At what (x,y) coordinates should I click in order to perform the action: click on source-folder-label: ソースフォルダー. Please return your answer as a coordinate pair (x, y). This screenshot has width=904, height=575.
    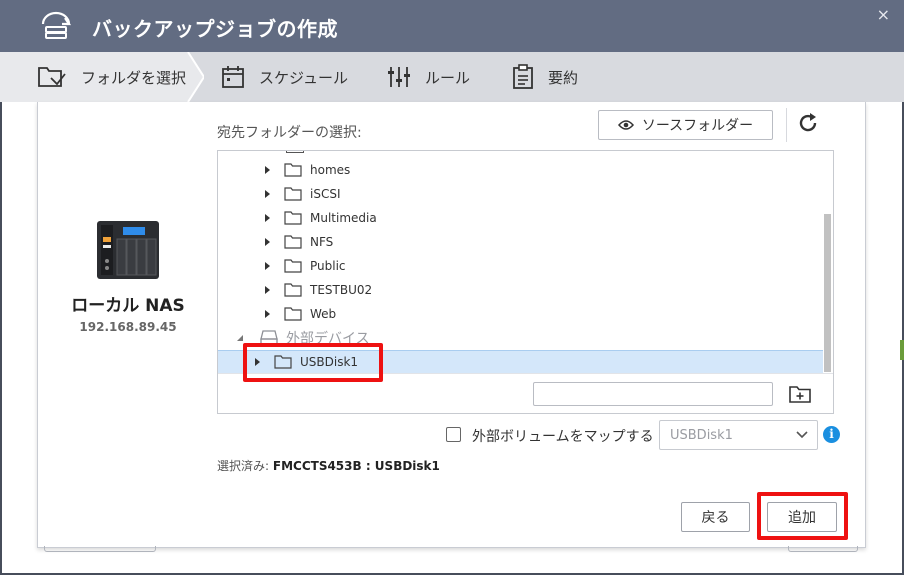
    Looking at the image, I should click on (697, 126).